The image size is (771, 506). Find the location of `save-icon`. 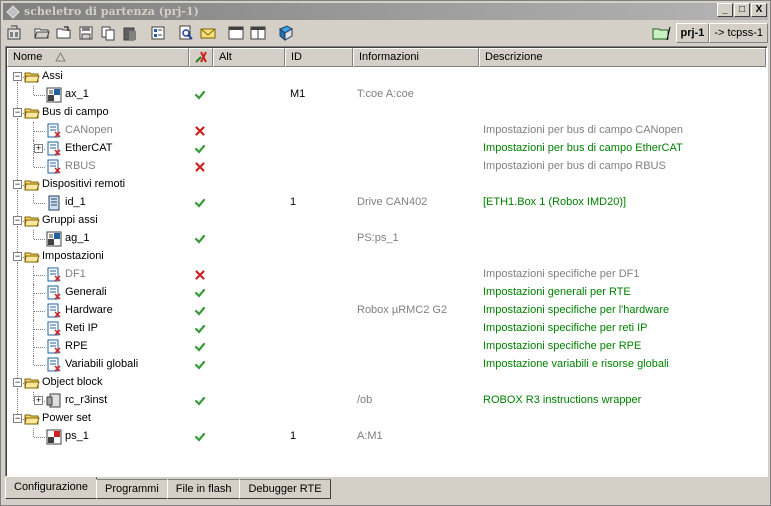

save-icon is located at coordinates (86, 33).